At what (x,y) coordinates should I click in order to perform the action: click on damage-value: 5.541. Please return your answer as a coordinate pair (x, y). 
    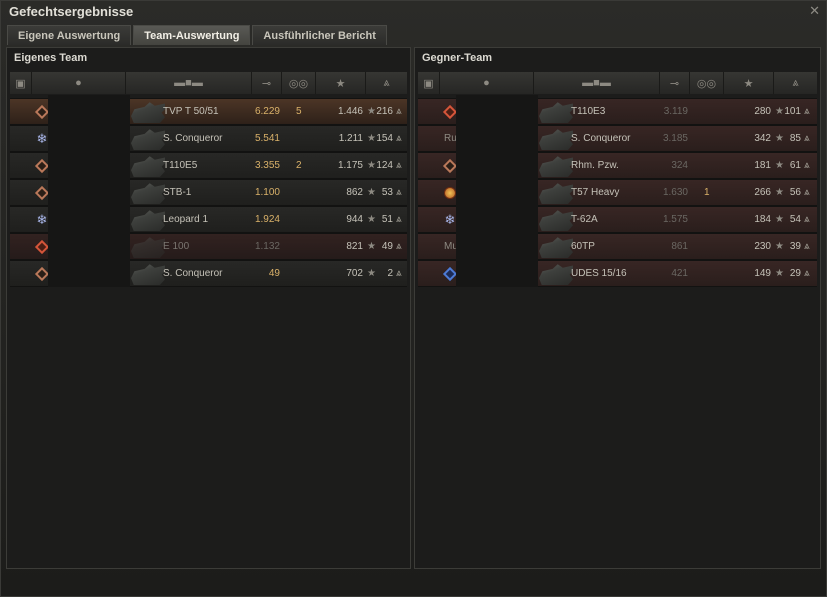
    Looking at the image, I should click on (267, 138).